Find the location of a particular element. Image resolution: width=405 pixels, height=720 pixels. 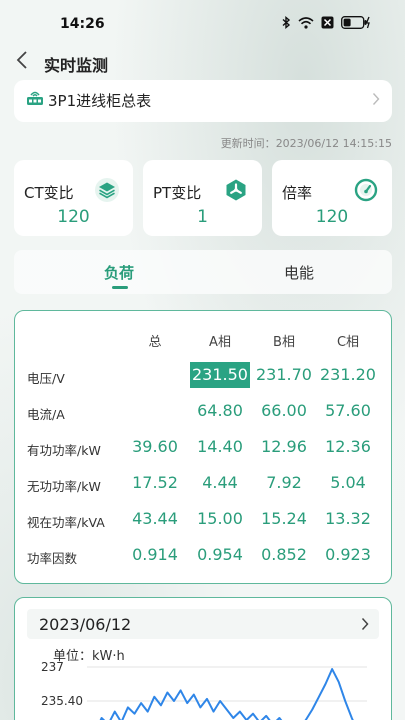

row-label-reactive-power: 无功功率/kW is located at coordinates (64, 486).